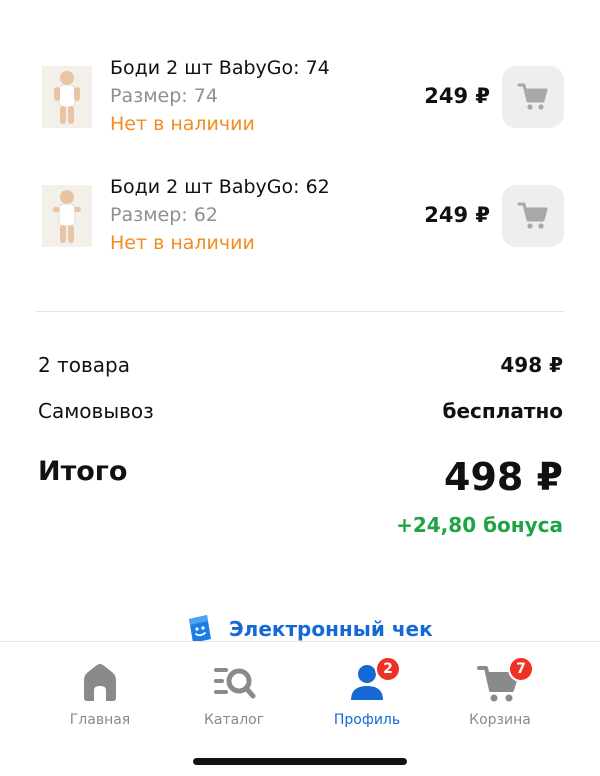 This screenshot has width=600, height=776. What do you see at coordinates (164, 96) in the screenshot?
I see `product-size: Размер: 74` at bounding box center [164, 96].